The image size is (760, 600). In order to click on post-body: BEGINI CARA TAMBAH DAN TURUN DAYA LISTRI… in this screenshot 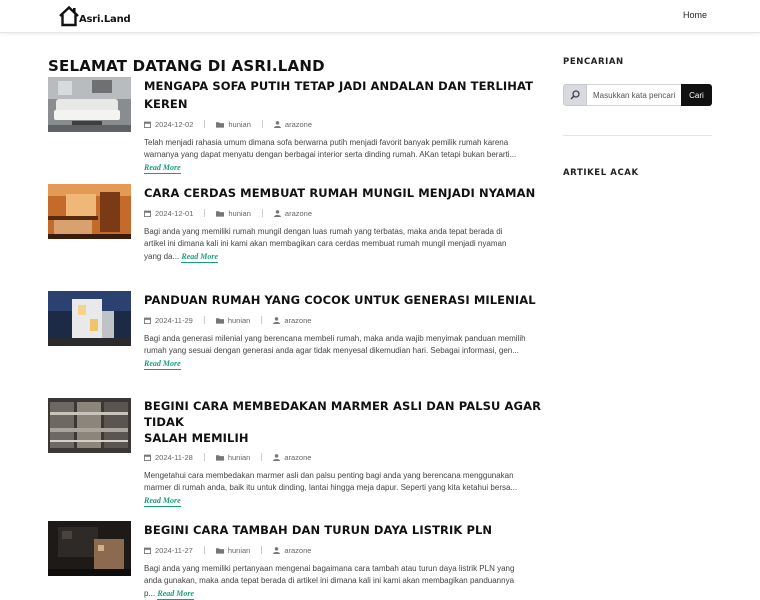, I will do `click(343, 560)`.